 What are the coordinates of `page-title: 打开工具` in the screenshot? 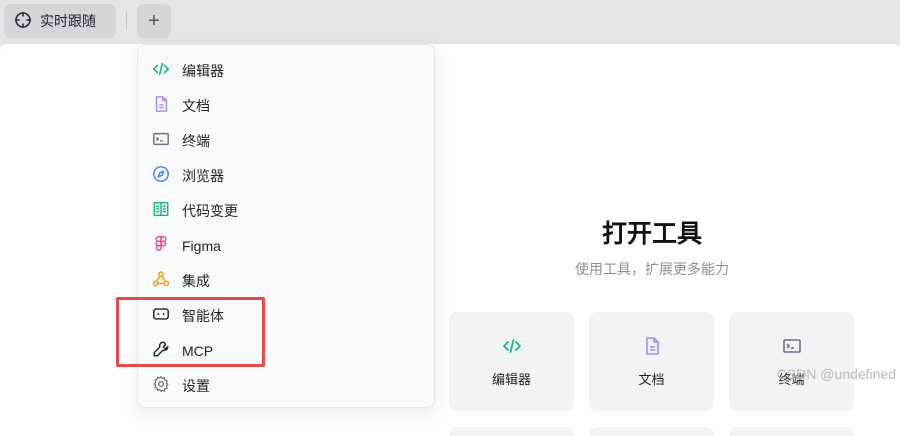 It's located at (651, 234).